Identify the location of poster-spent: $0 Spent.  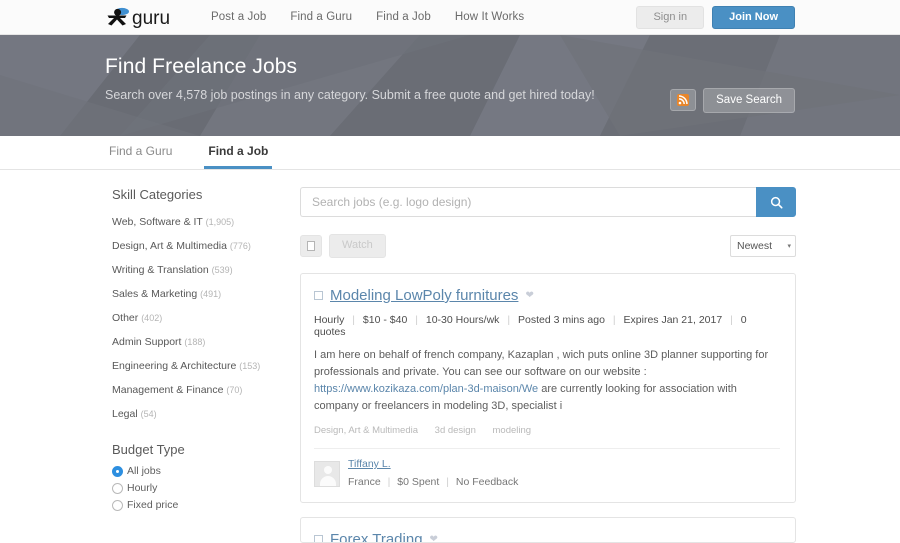
(418, 482).